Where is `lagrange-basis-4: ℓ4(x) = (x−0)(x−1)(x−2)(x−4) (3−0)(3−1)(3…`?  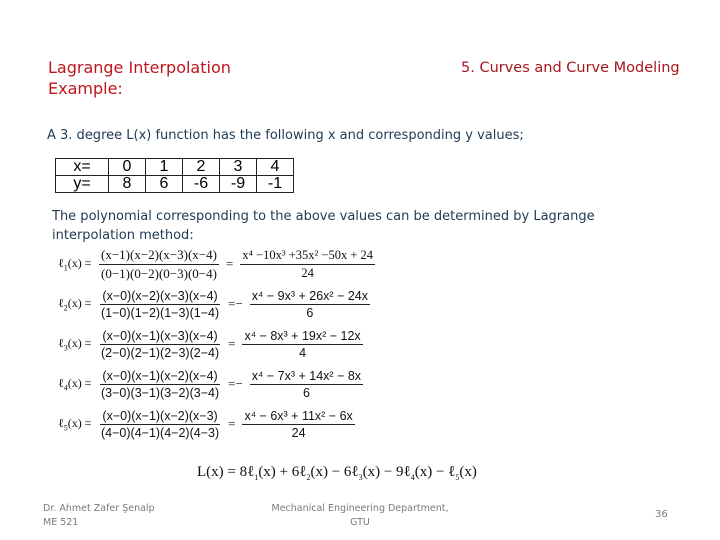
lagrange-basis-4: ℓ4(x) = (x−0)(x−1)(x−2)(x−4) (3−0)(3−1)(3… is located at coordinates (212, 384).